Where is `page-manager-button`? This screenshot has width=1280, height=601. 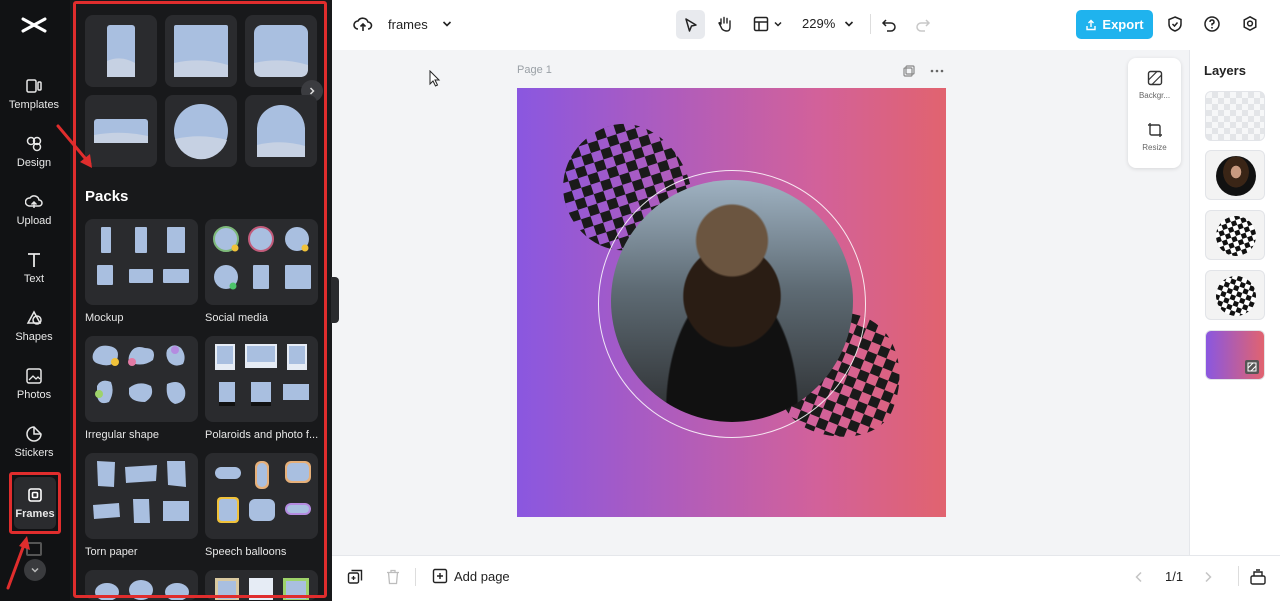
page-manager-button is located at coordinates (1258, 577).